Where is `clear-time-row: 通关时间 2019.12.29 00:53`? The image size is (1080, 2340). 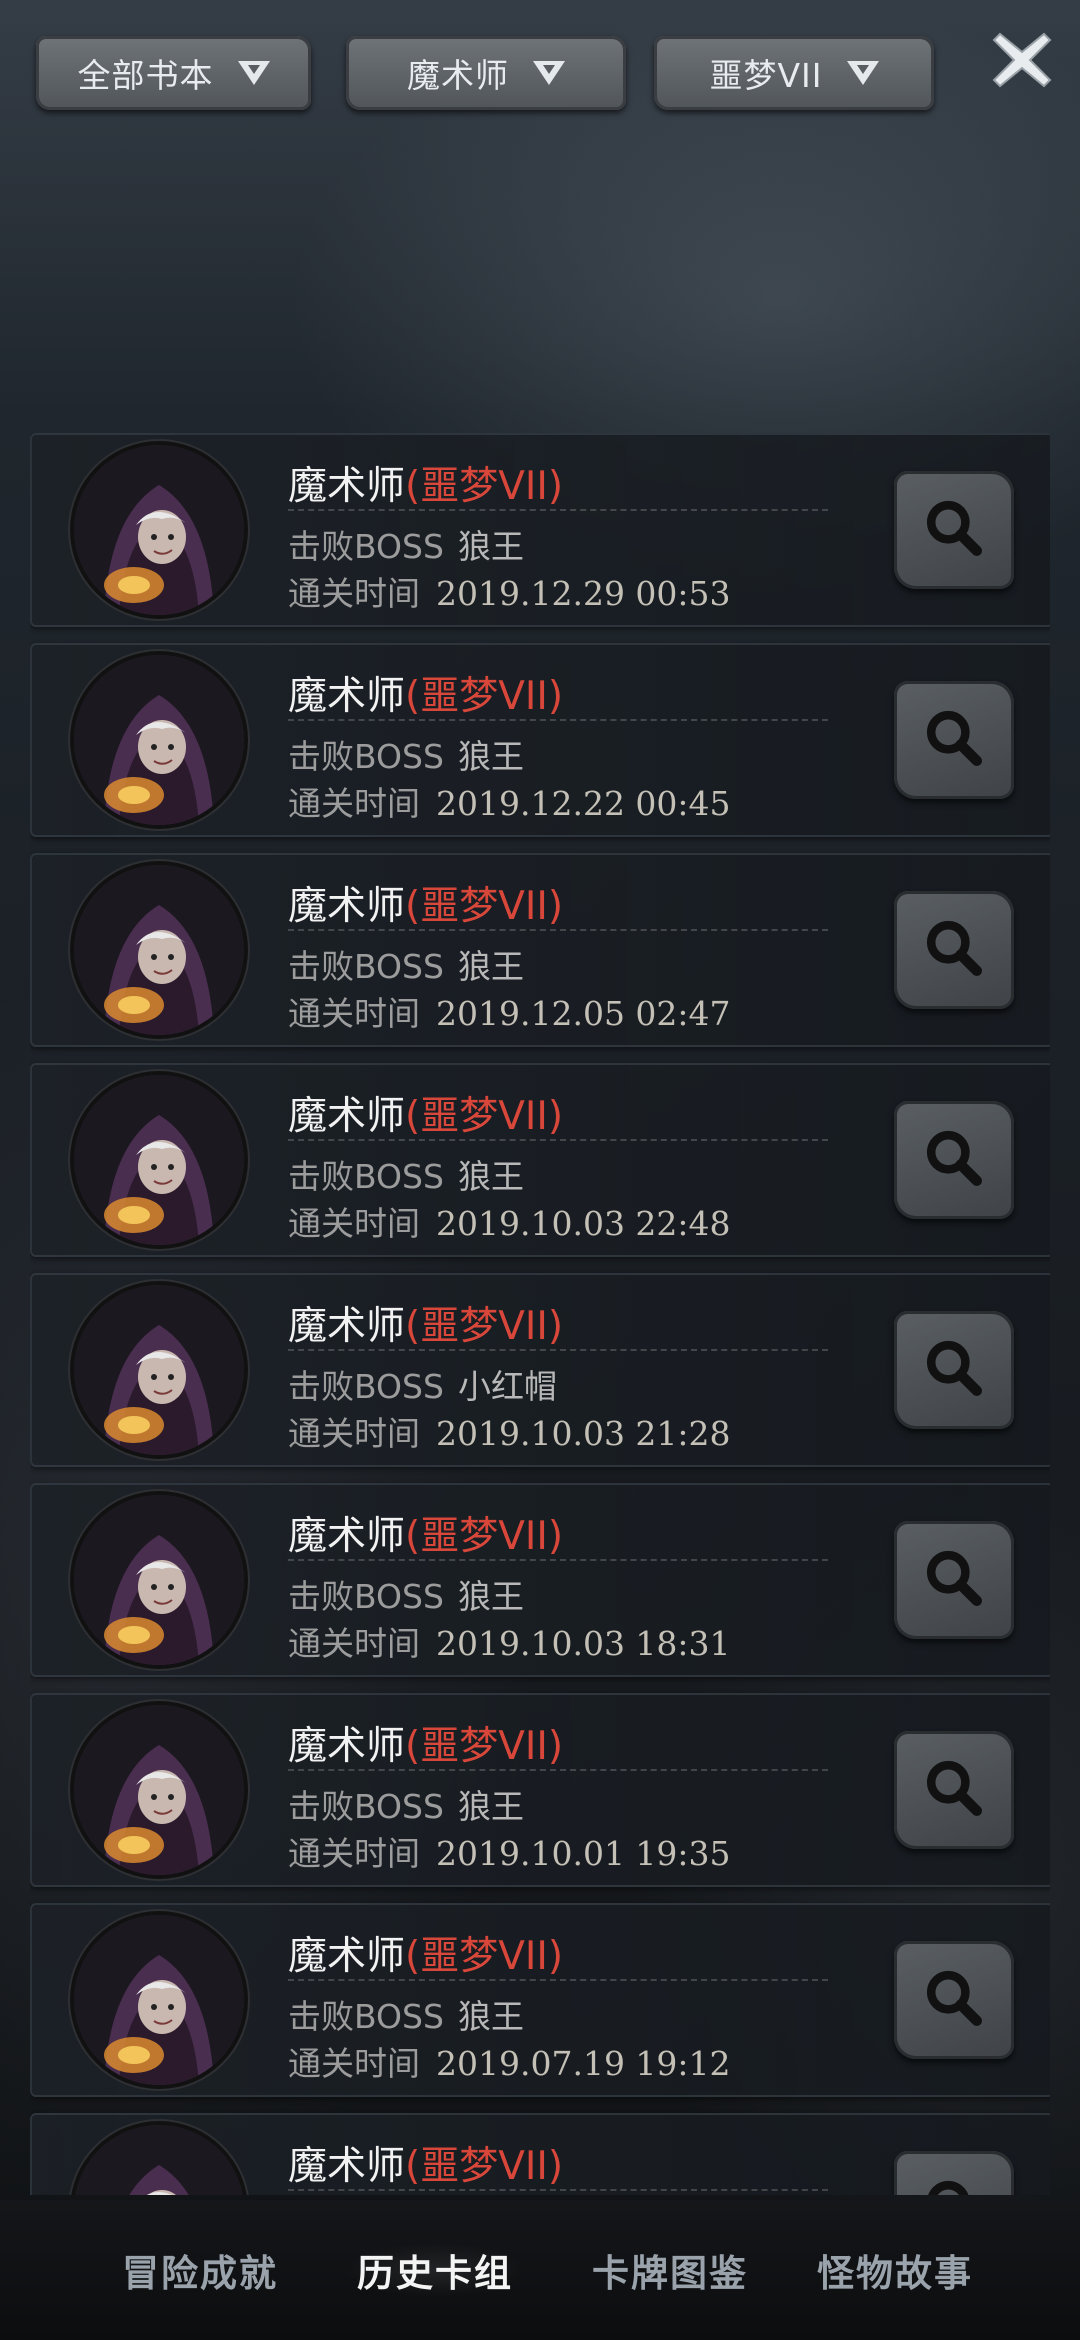
clear-time-row: 通关时间 2019.12.29 00:53 is located at coordinates (509, 591).